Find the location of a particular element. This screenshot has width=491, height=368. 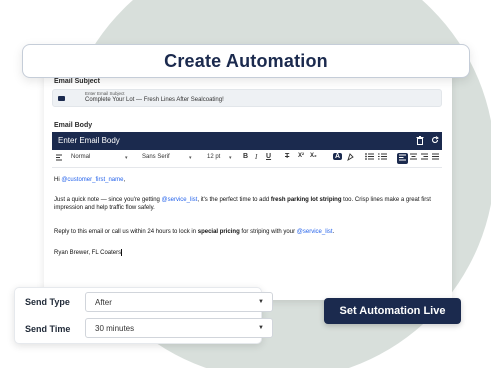

page-title: Create Automation is located at coordinates (246, 60).